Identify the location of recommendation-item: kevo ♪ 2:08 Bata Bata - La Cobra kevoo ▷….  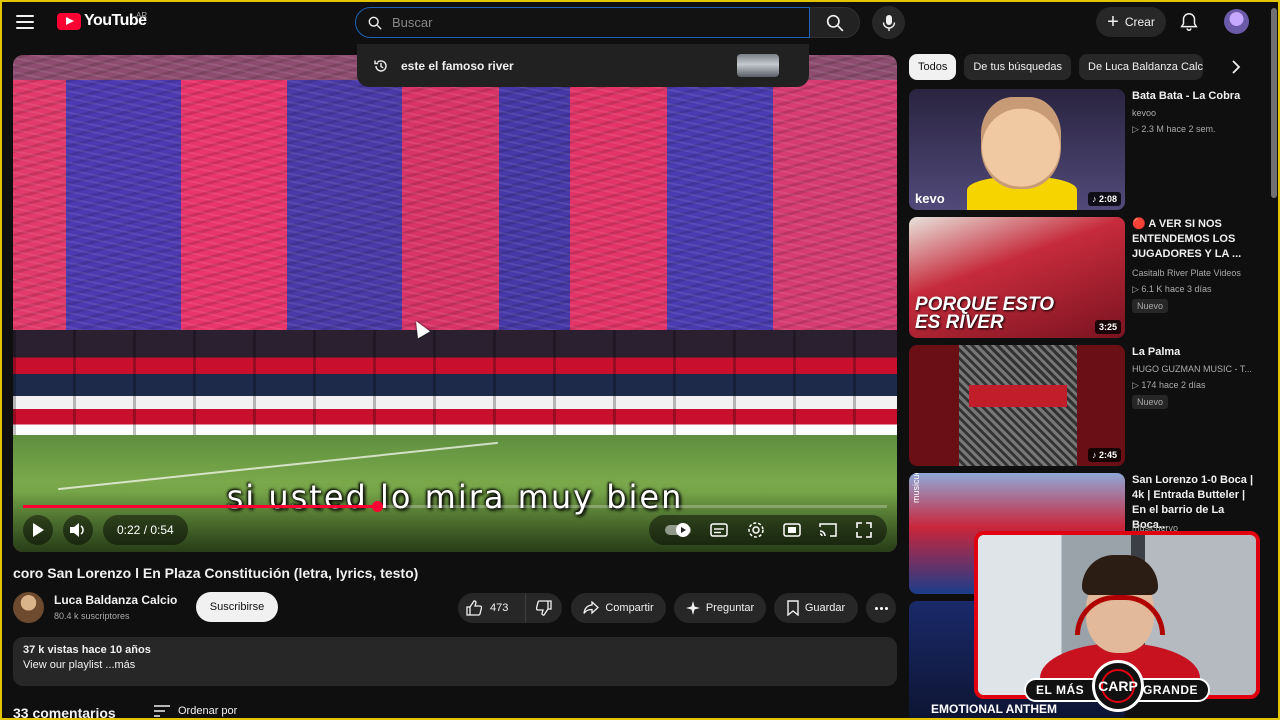
(1089, 149).